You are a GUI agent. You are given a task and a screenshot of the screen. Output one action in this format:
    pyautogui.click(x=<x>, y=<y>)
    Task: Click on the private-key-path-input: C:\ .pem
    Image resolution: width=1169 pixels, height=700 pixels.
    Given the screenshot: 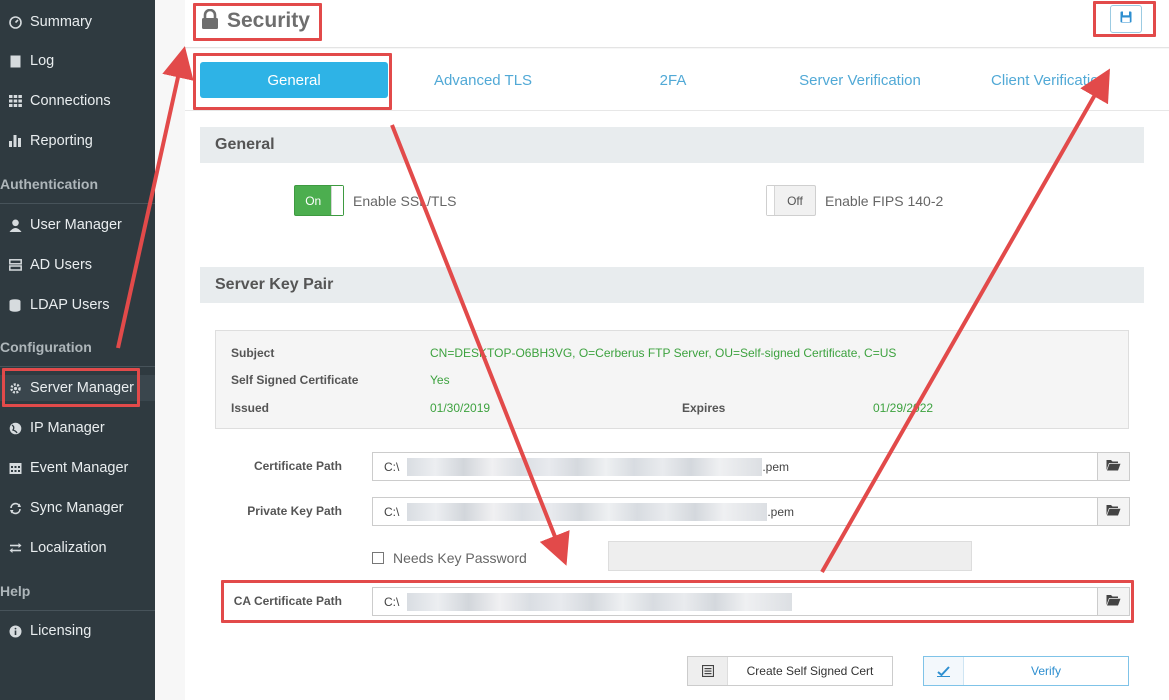 What is the action you would take?
    pyautogui.click(x=735, y=511)
    